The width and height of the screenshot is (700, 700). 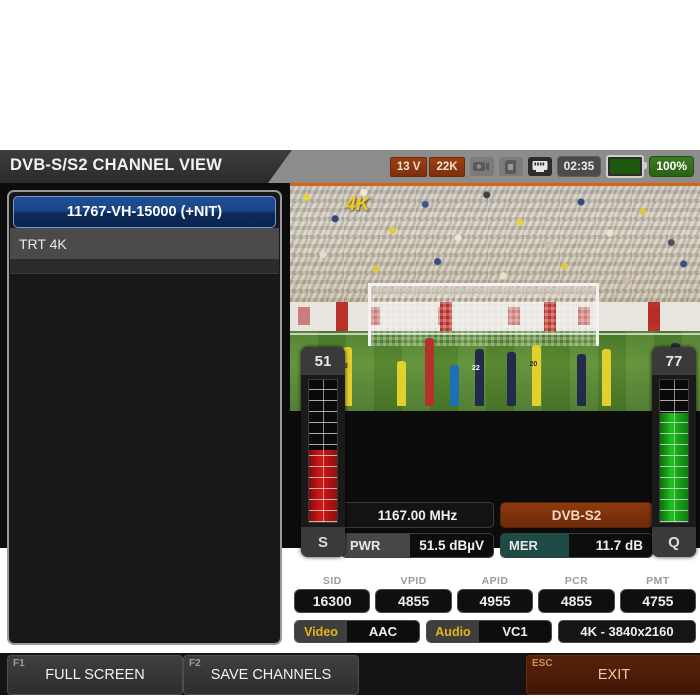 What do you see at coordinates (417, 515) in the screenshot?
I see `frequency-display: 1167.00 MHz` at bounding box center [417, 515].